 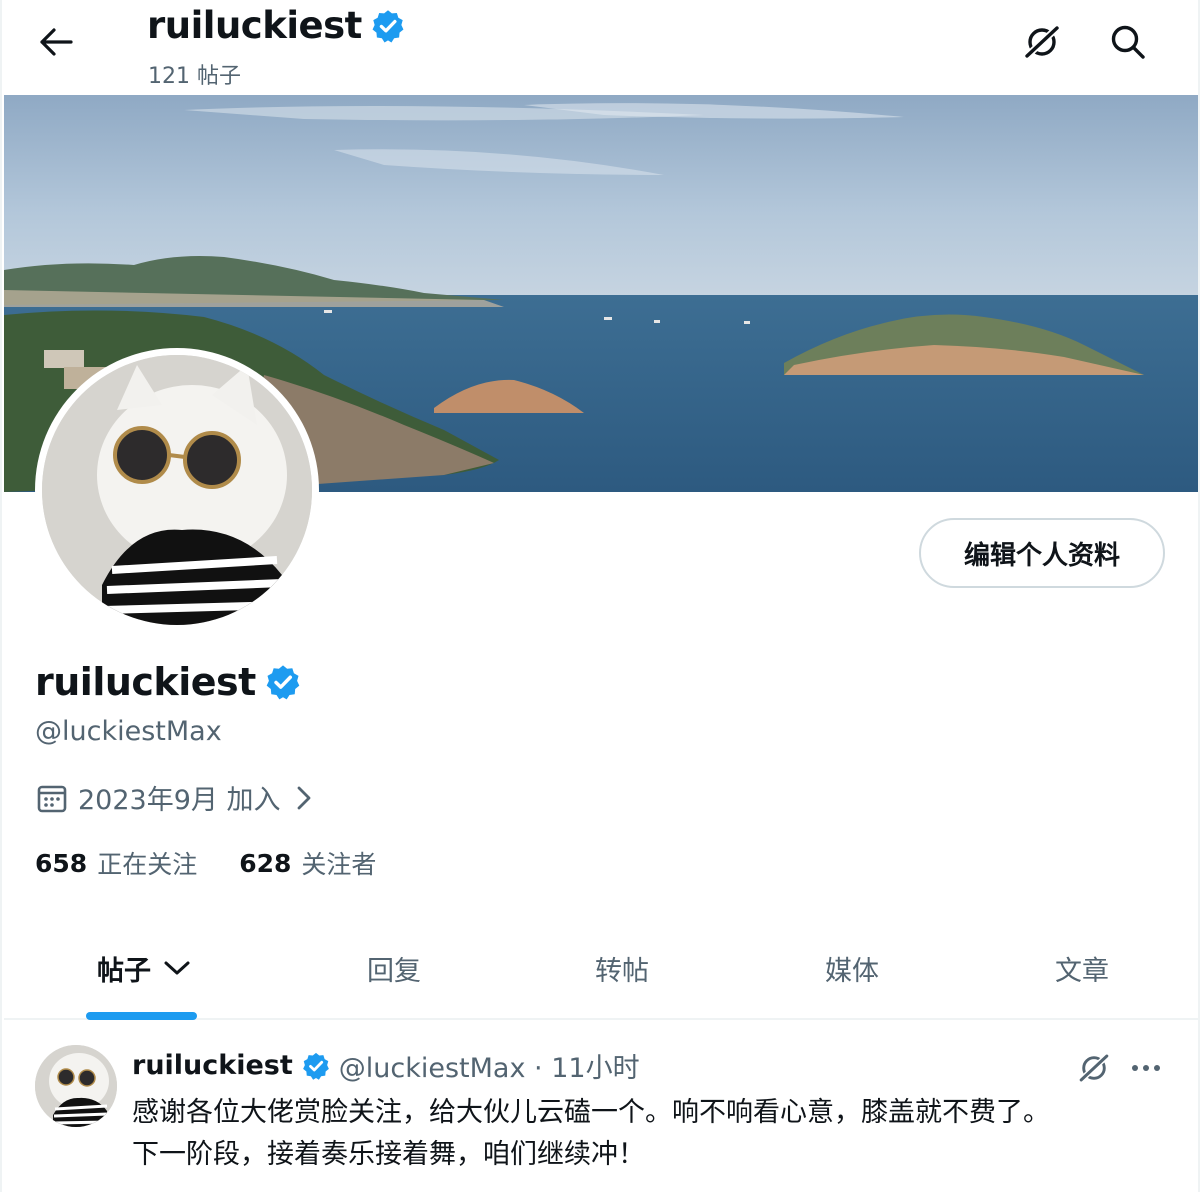 I want to click on post-text-line: 下一阶段，接着奏乐接着舞，咱们继续冲！, so click(x=388, y=1154).